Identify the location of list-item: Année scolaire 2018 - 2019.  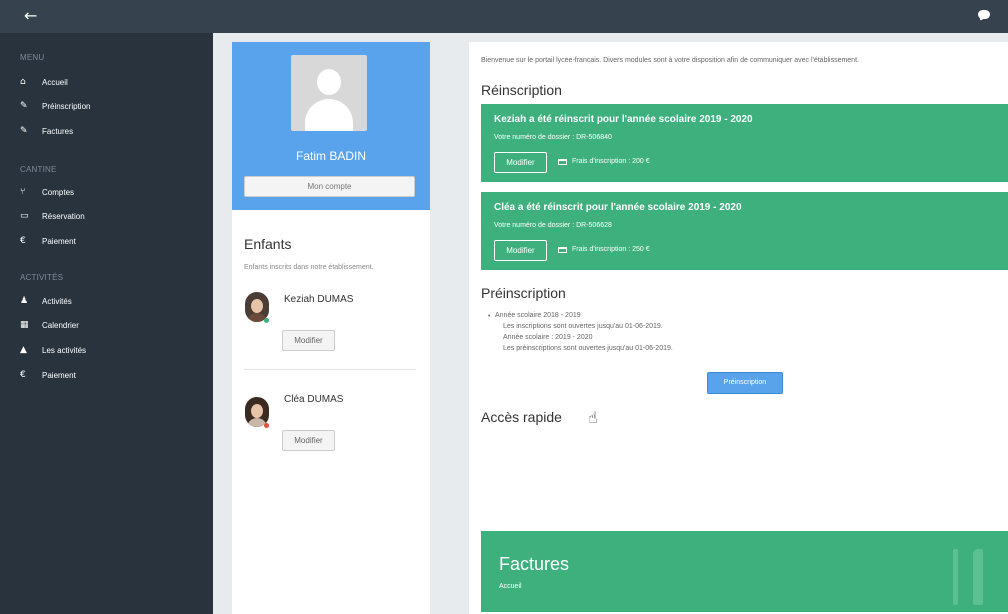
(538, 315).